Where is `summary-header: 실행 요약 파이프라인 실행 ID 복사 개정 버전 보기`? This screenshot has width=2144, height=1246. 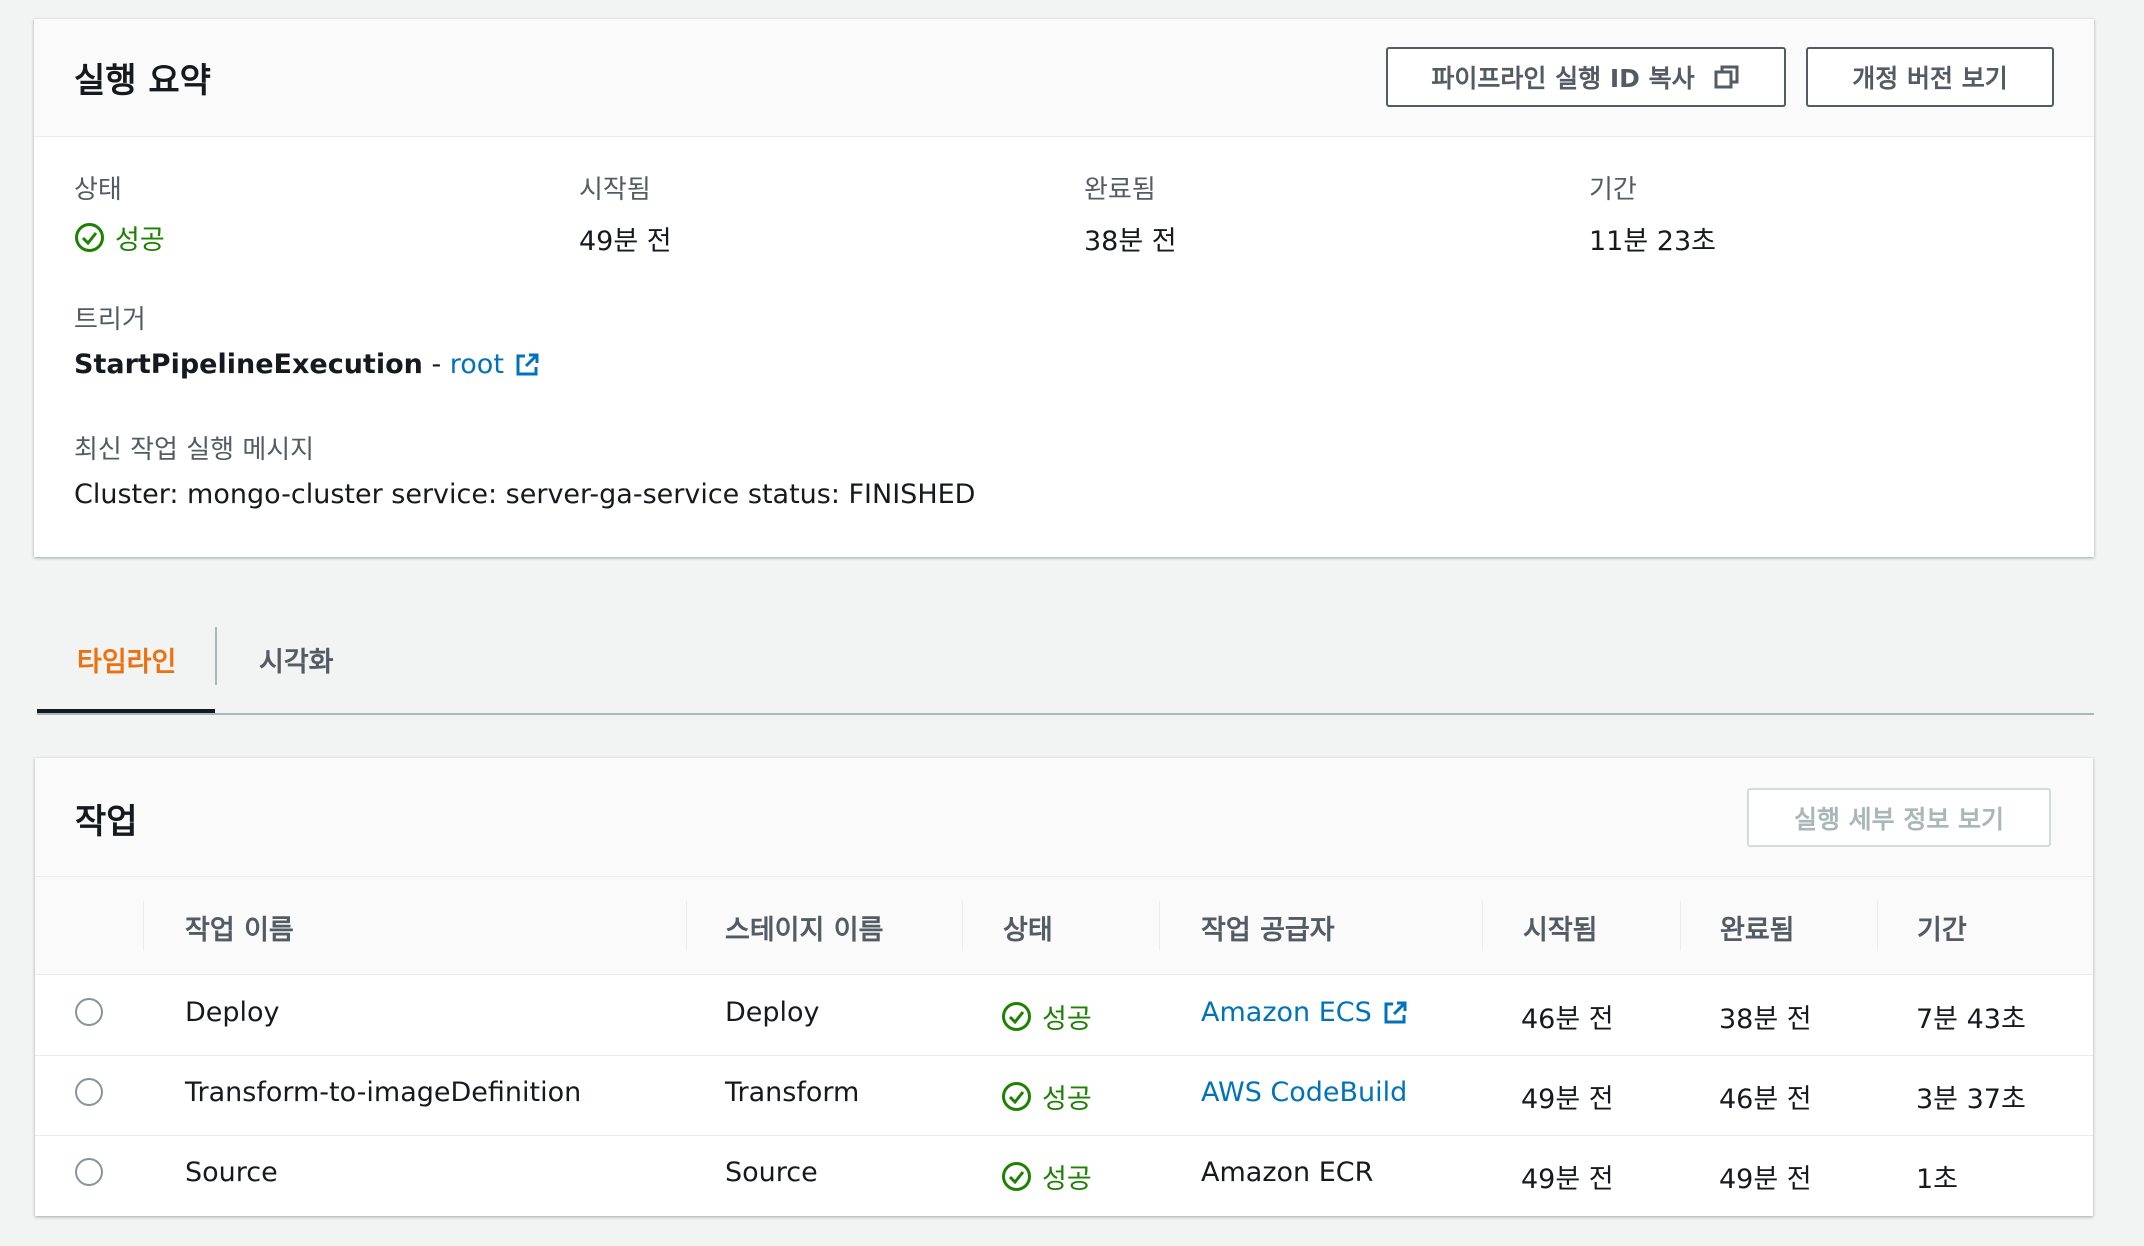
summary-header: 실행 요약 파이프라인 실행 ID 복사 개정 버전 보기 is located at coordinates (1064, 78).